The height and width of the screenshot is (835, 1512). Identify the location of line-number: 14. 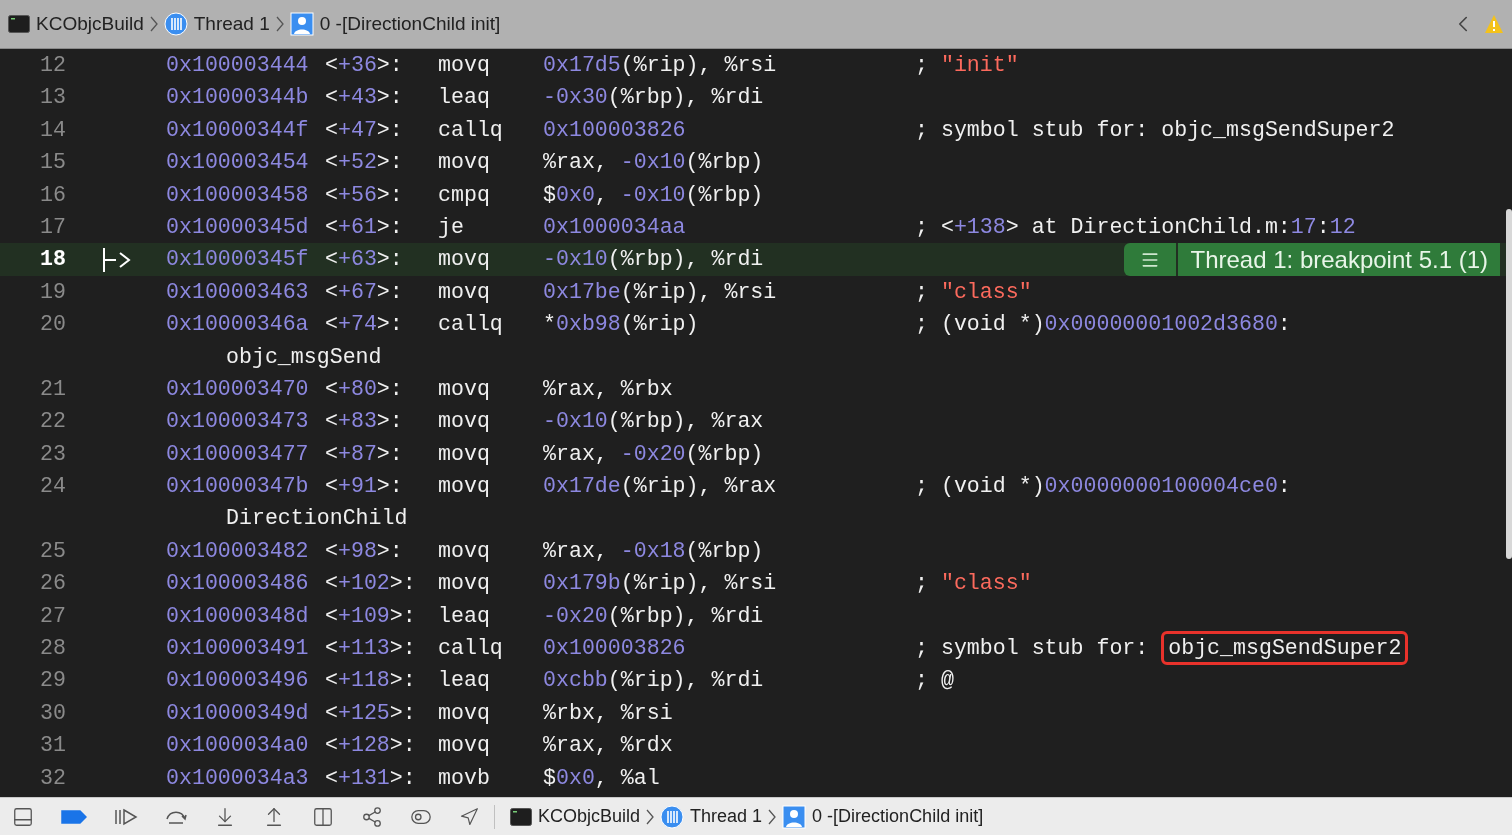
(53, 130).